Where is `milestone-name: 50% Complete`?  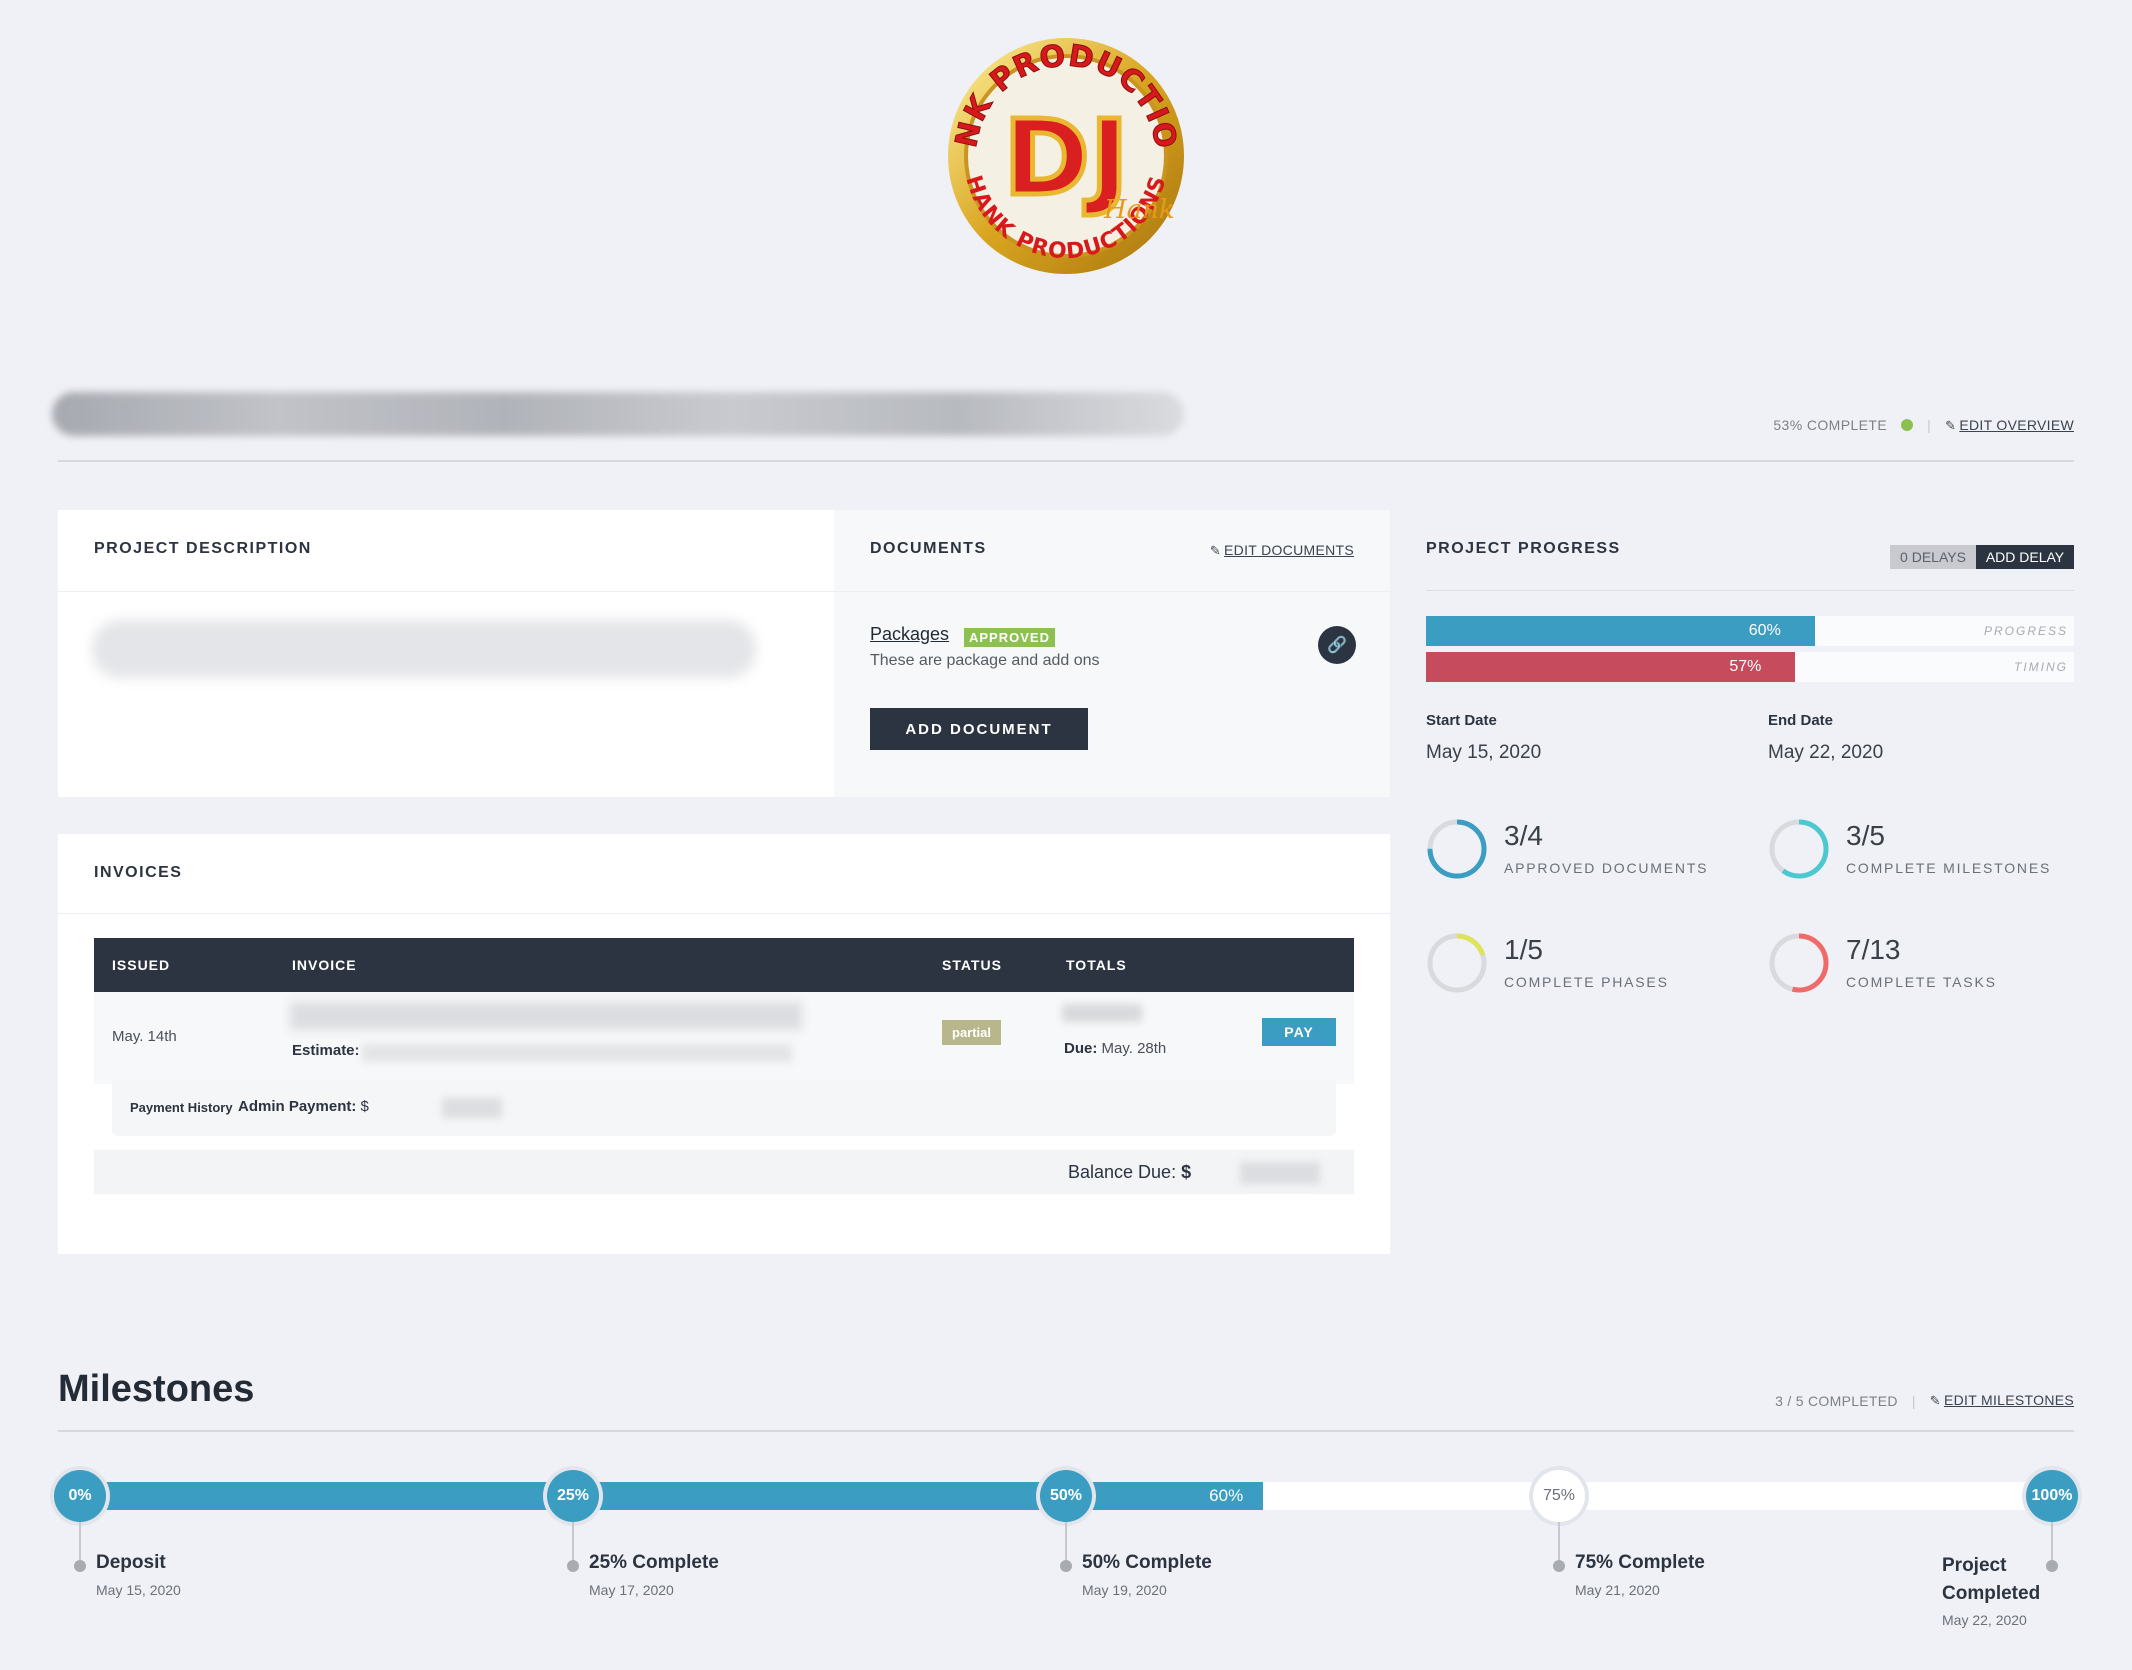 milestone-name: 50% Complete is located at coordinates (1147, 1562).